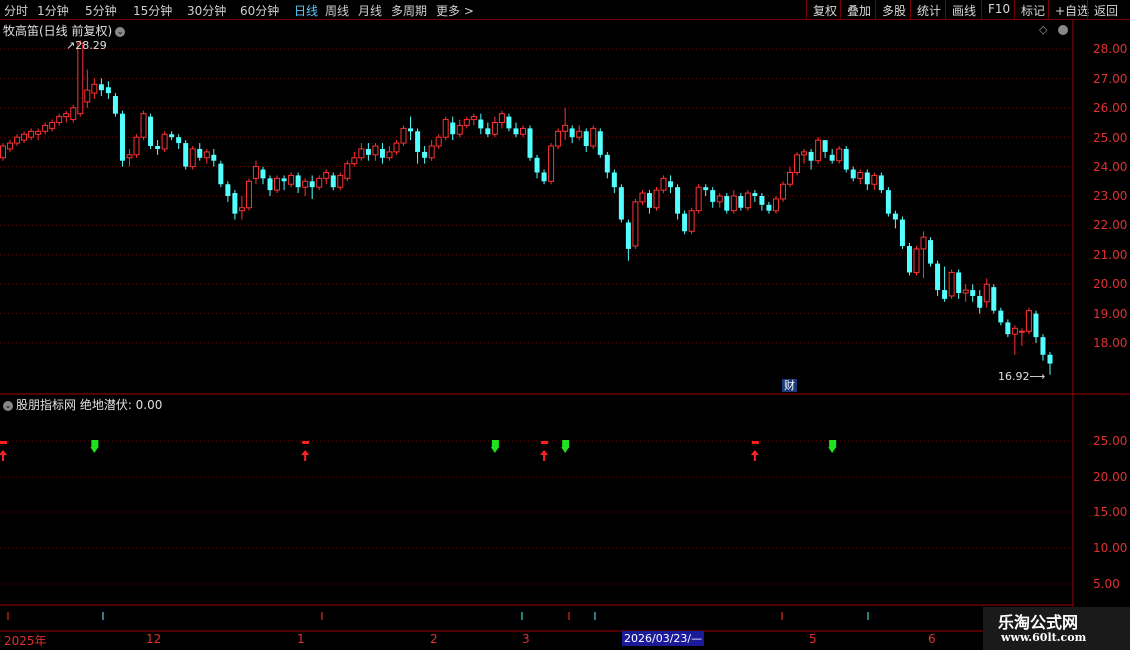  I want to click on buy-arrow-icon, so click(544, 455).